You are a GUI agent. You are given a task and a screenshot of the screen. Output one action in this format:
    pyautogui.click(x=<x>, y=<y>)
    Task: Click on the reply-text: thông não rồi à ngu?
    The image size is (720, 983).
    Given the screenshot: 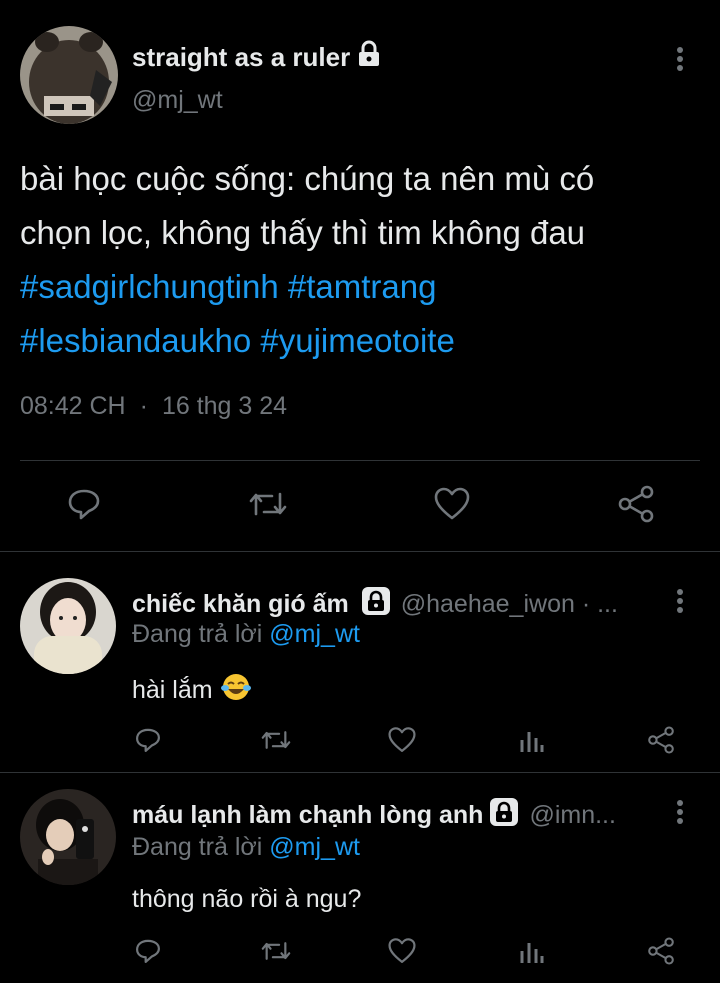 What is the action you would take?
    pyautogui.click(x=247, y=899)
    